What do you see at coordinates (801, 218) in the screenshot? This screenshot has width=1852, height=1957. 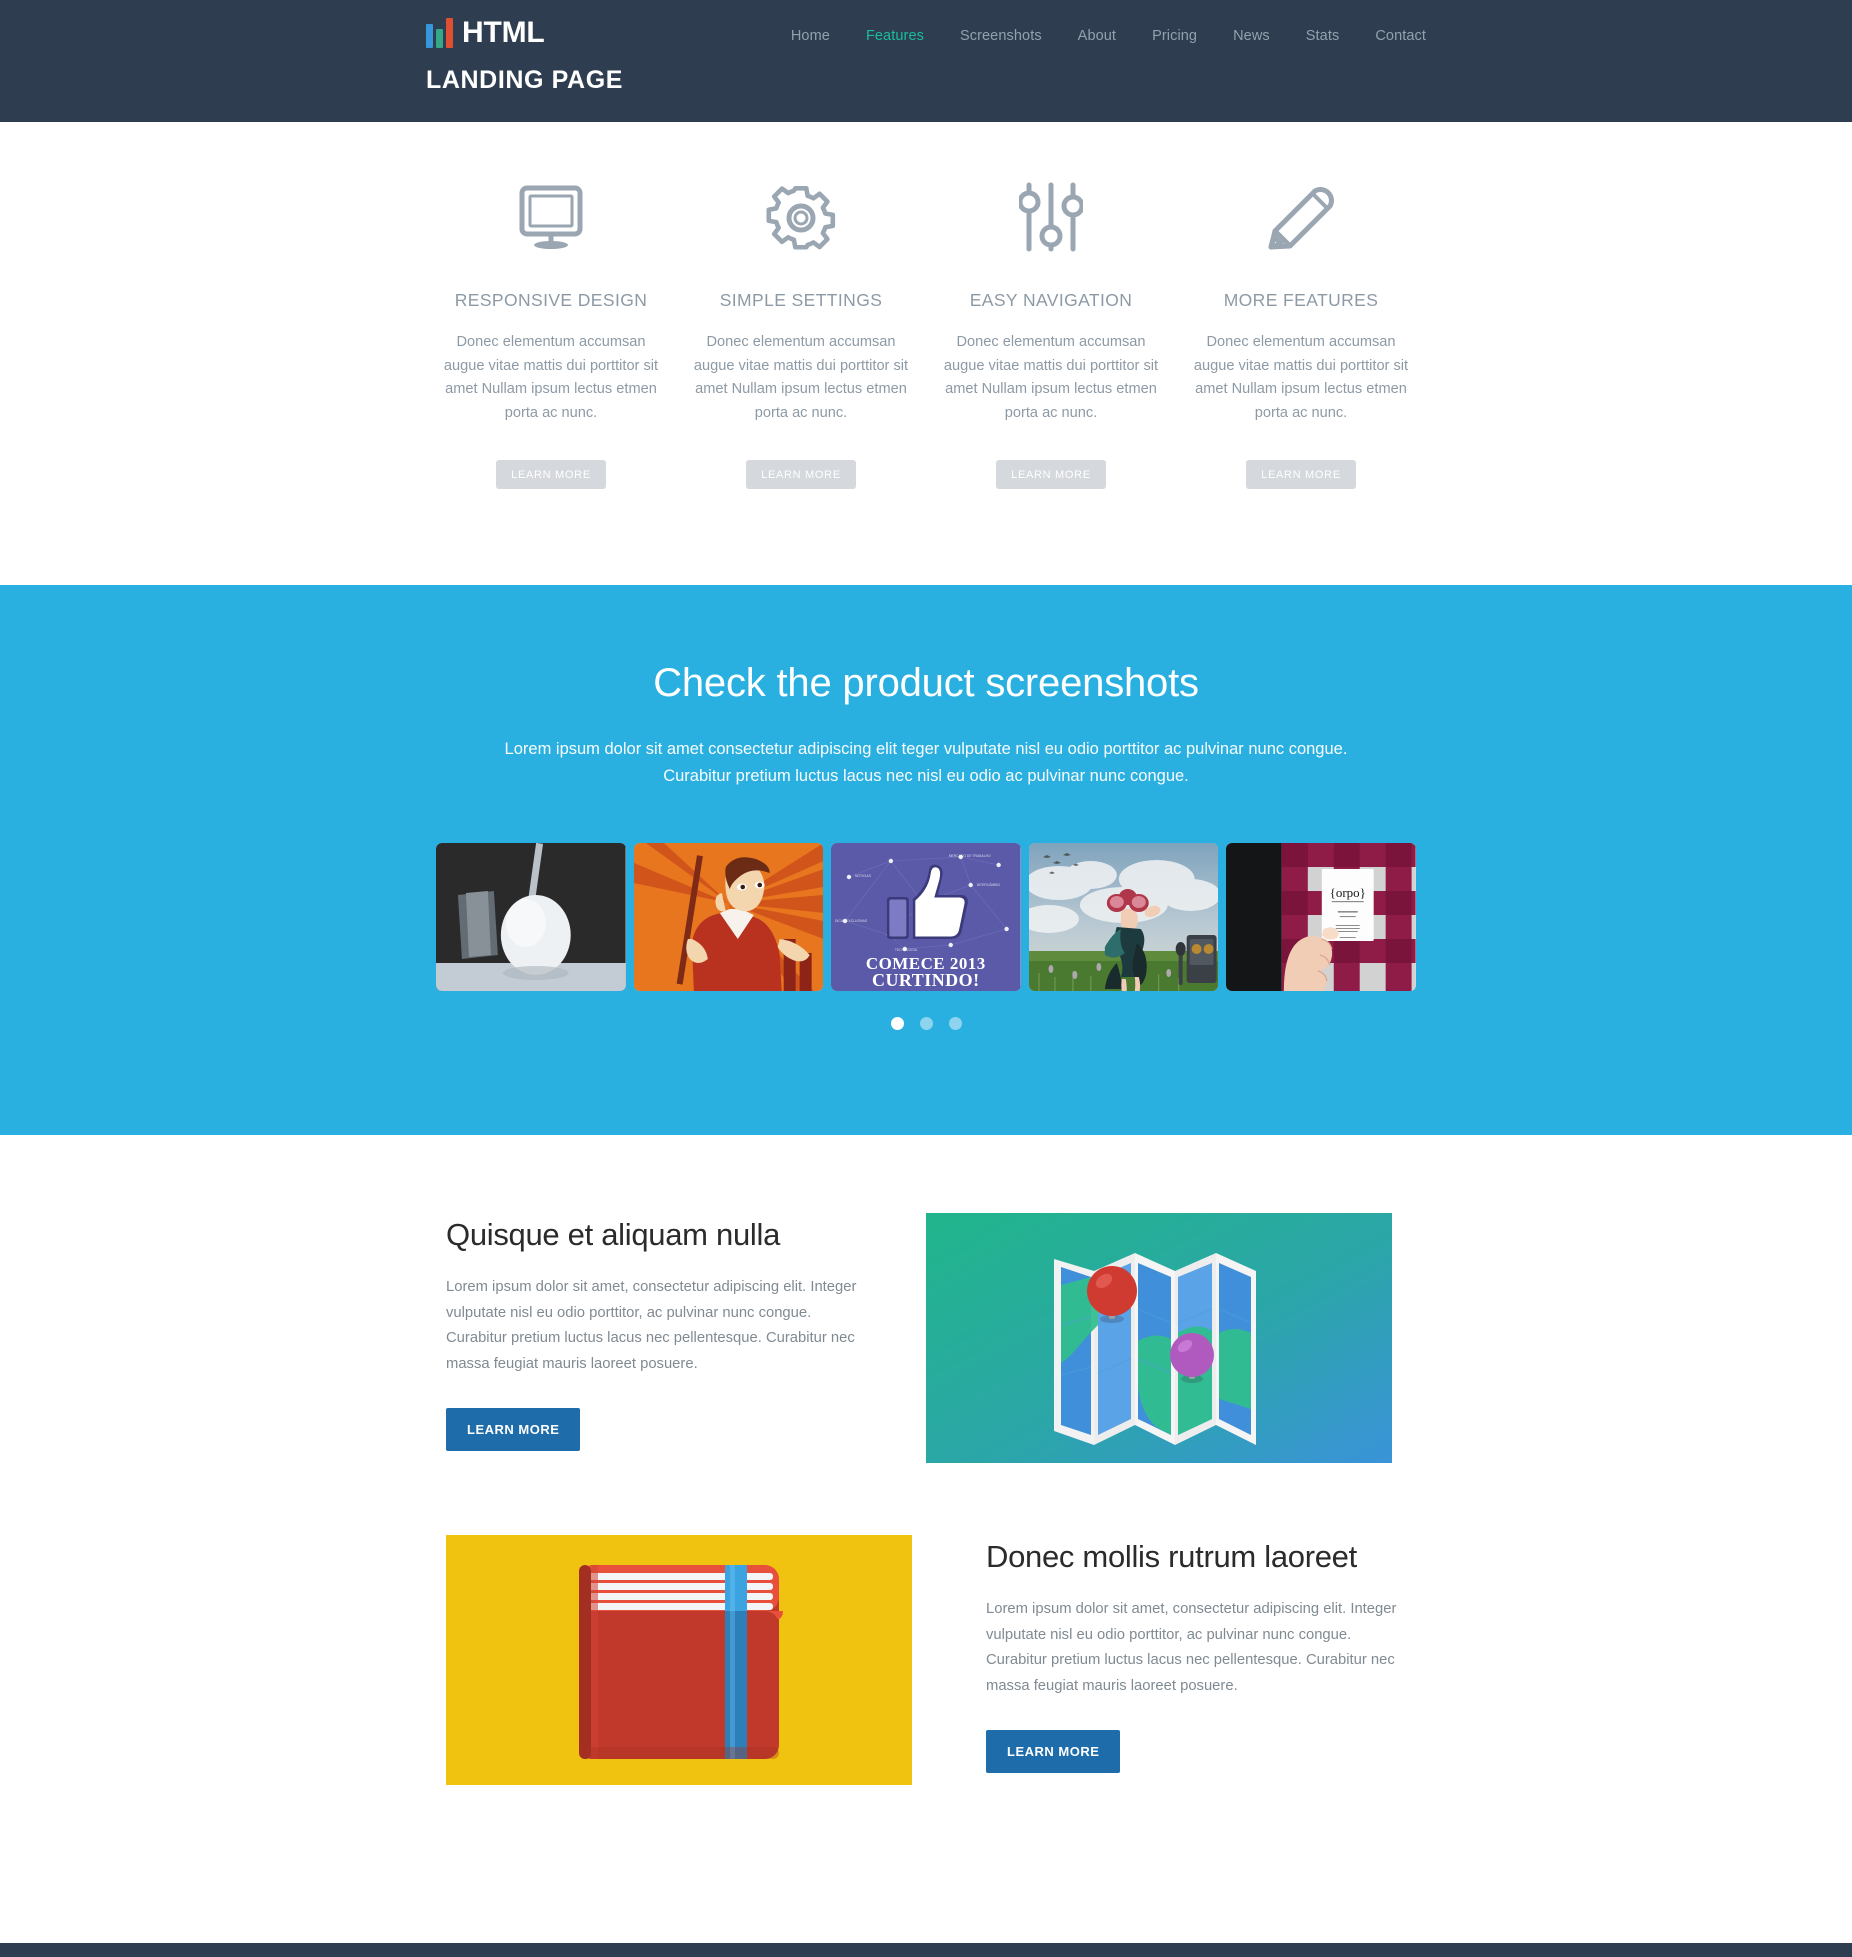 I see `gear-icon` at bounding box center [801, 218].